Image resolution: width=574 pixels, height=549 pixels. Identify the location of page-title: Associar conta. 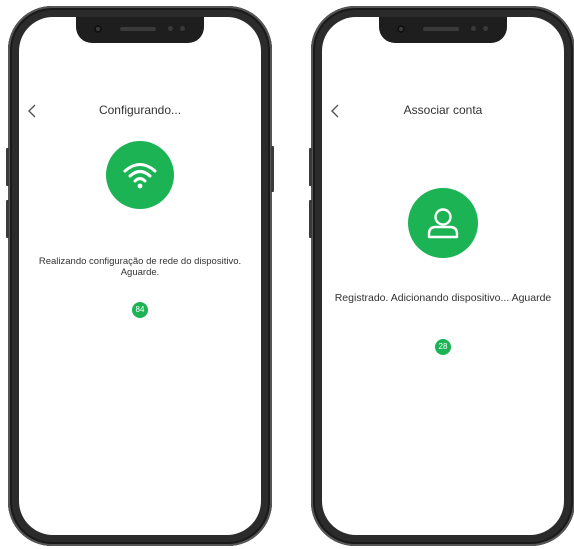
(443, 110).